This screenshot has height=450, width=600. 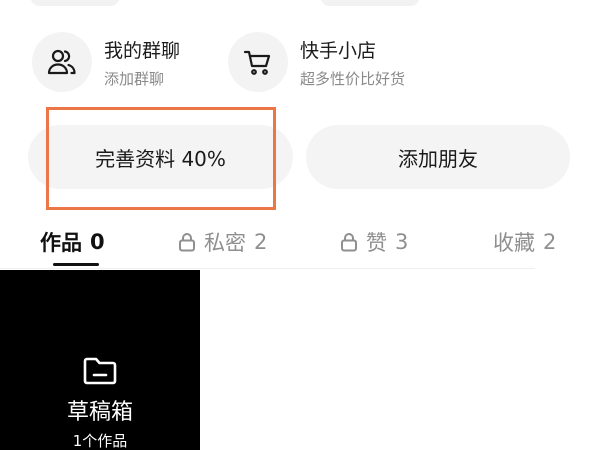 What do you see at coordinates (258, 62) in the screenshot?
I see `shopping-cart-icon` at bounding box center [258, 62].